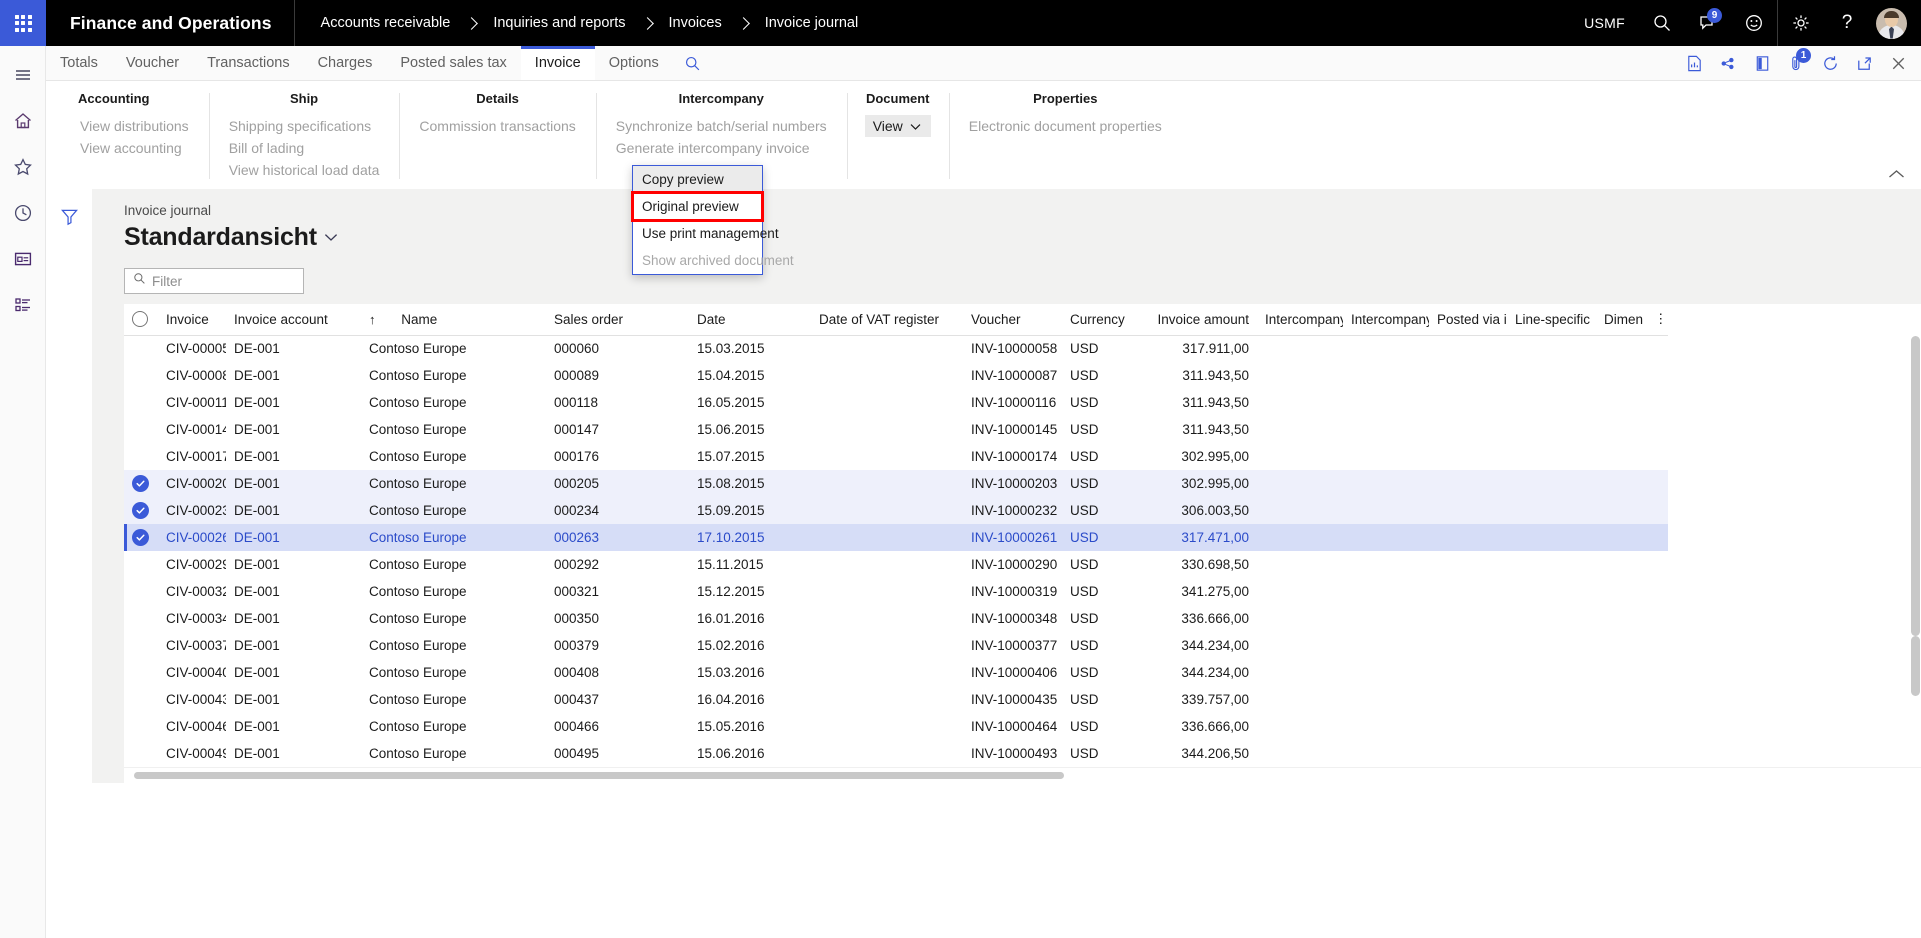 The image size is (1921, 938). What do you see at coordinates (617, 320) in the screenshot?
I see `column-header-sales-order: Sales order` at bounding box center [617, 320].